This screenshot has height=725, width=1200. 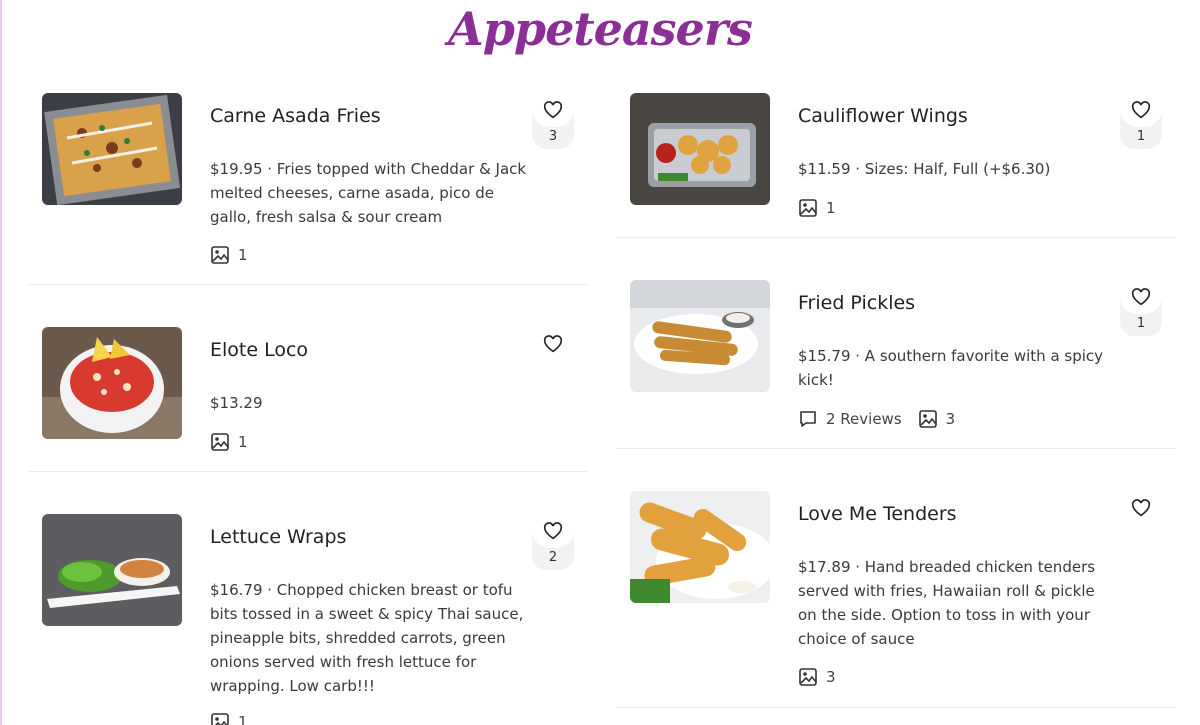 What do you see at coordinates (278, 537) in the screenshot?
I see `item-name: Lettuce Wraps` at bounding box center [278, 537].